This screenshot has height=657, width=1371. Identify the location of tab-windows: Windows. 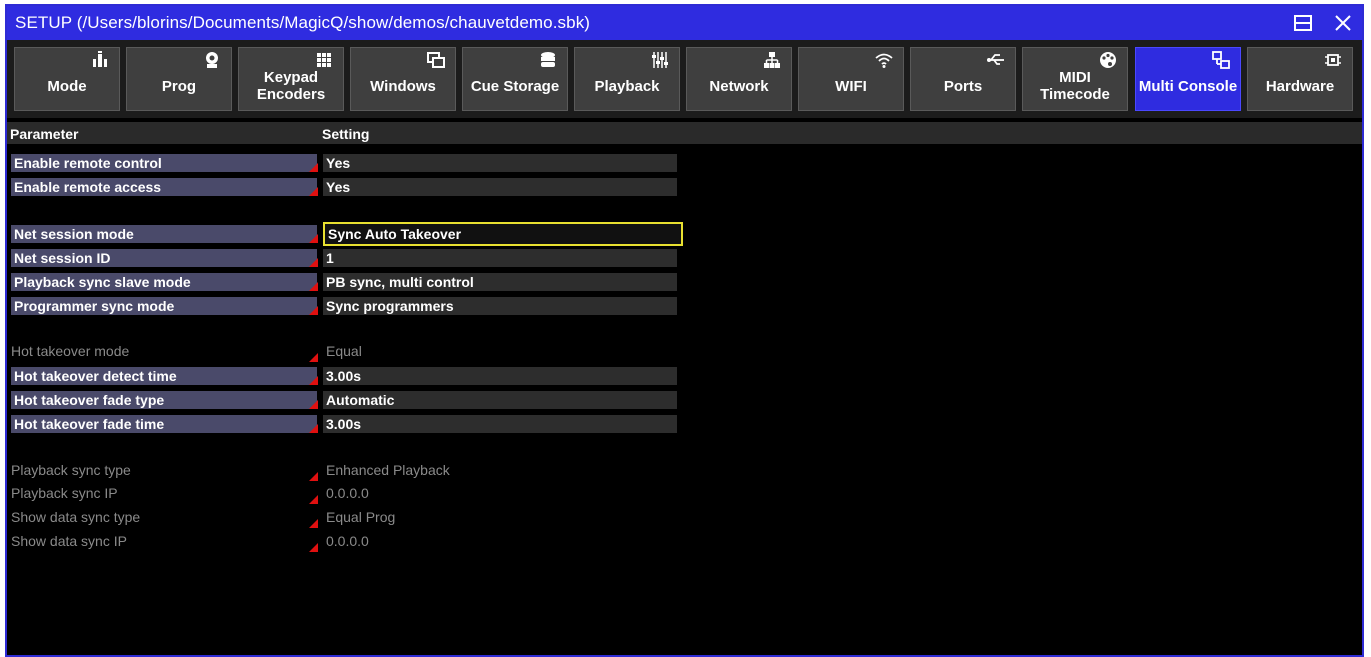
(403, 79).